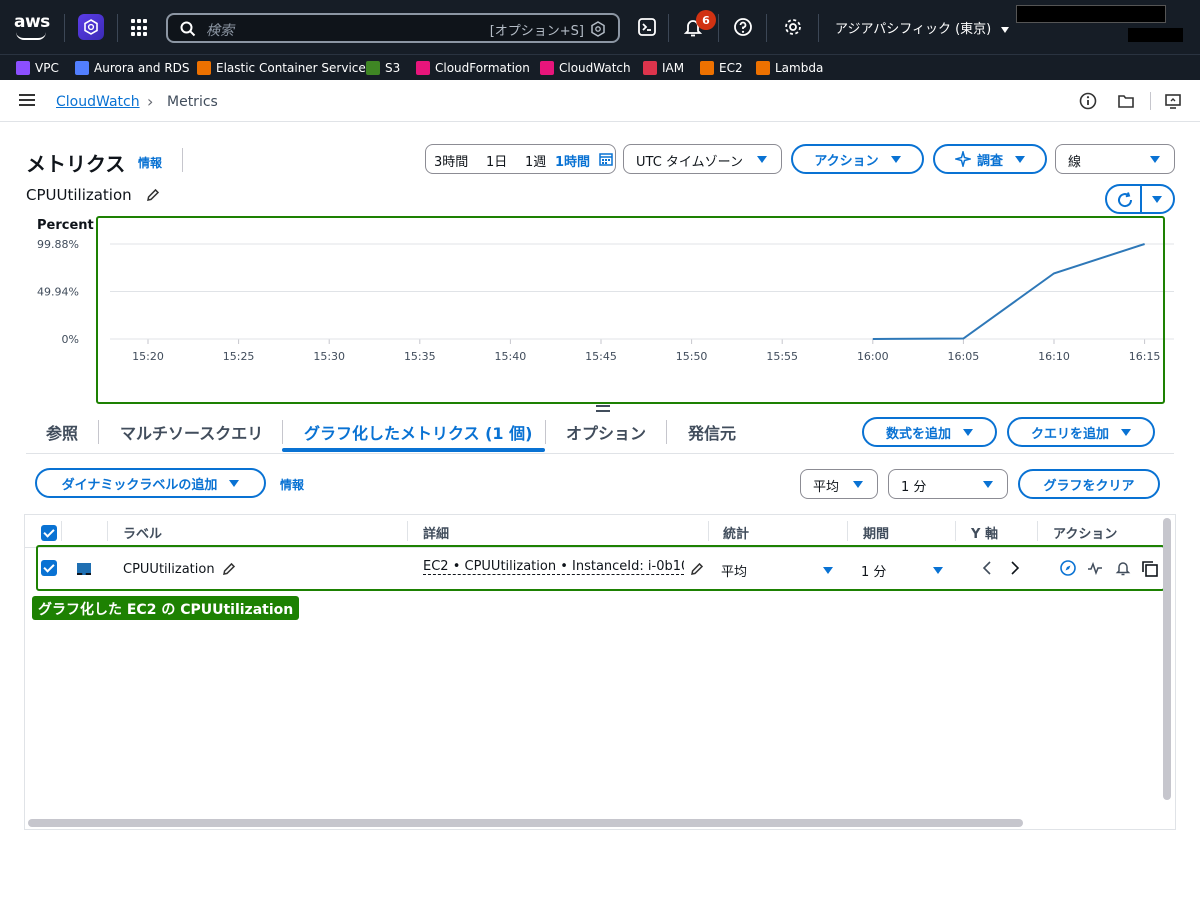  What do you see at coordinates (451, 160) in the screenshot?
I see `time-range-3h: 3時間` at bounding box center [451, 160].